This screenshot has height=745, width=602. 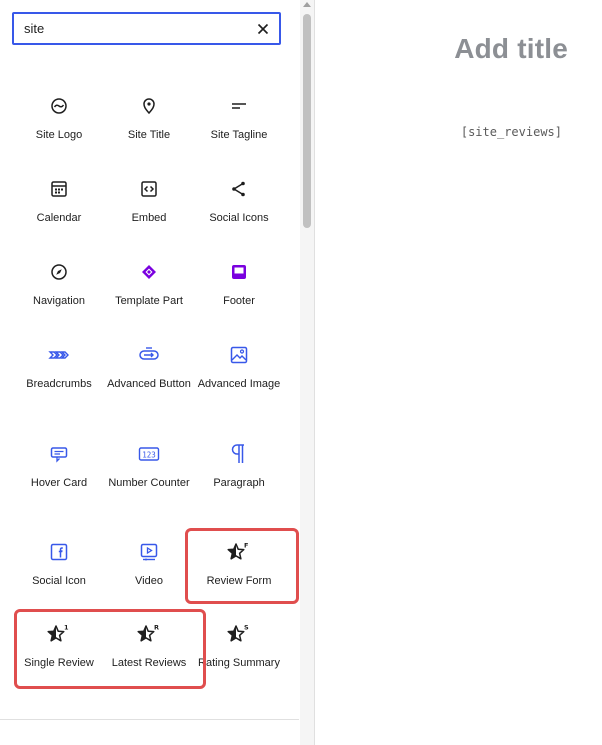 I want to click on block-label: Template Part, so click(x=149, y=301).